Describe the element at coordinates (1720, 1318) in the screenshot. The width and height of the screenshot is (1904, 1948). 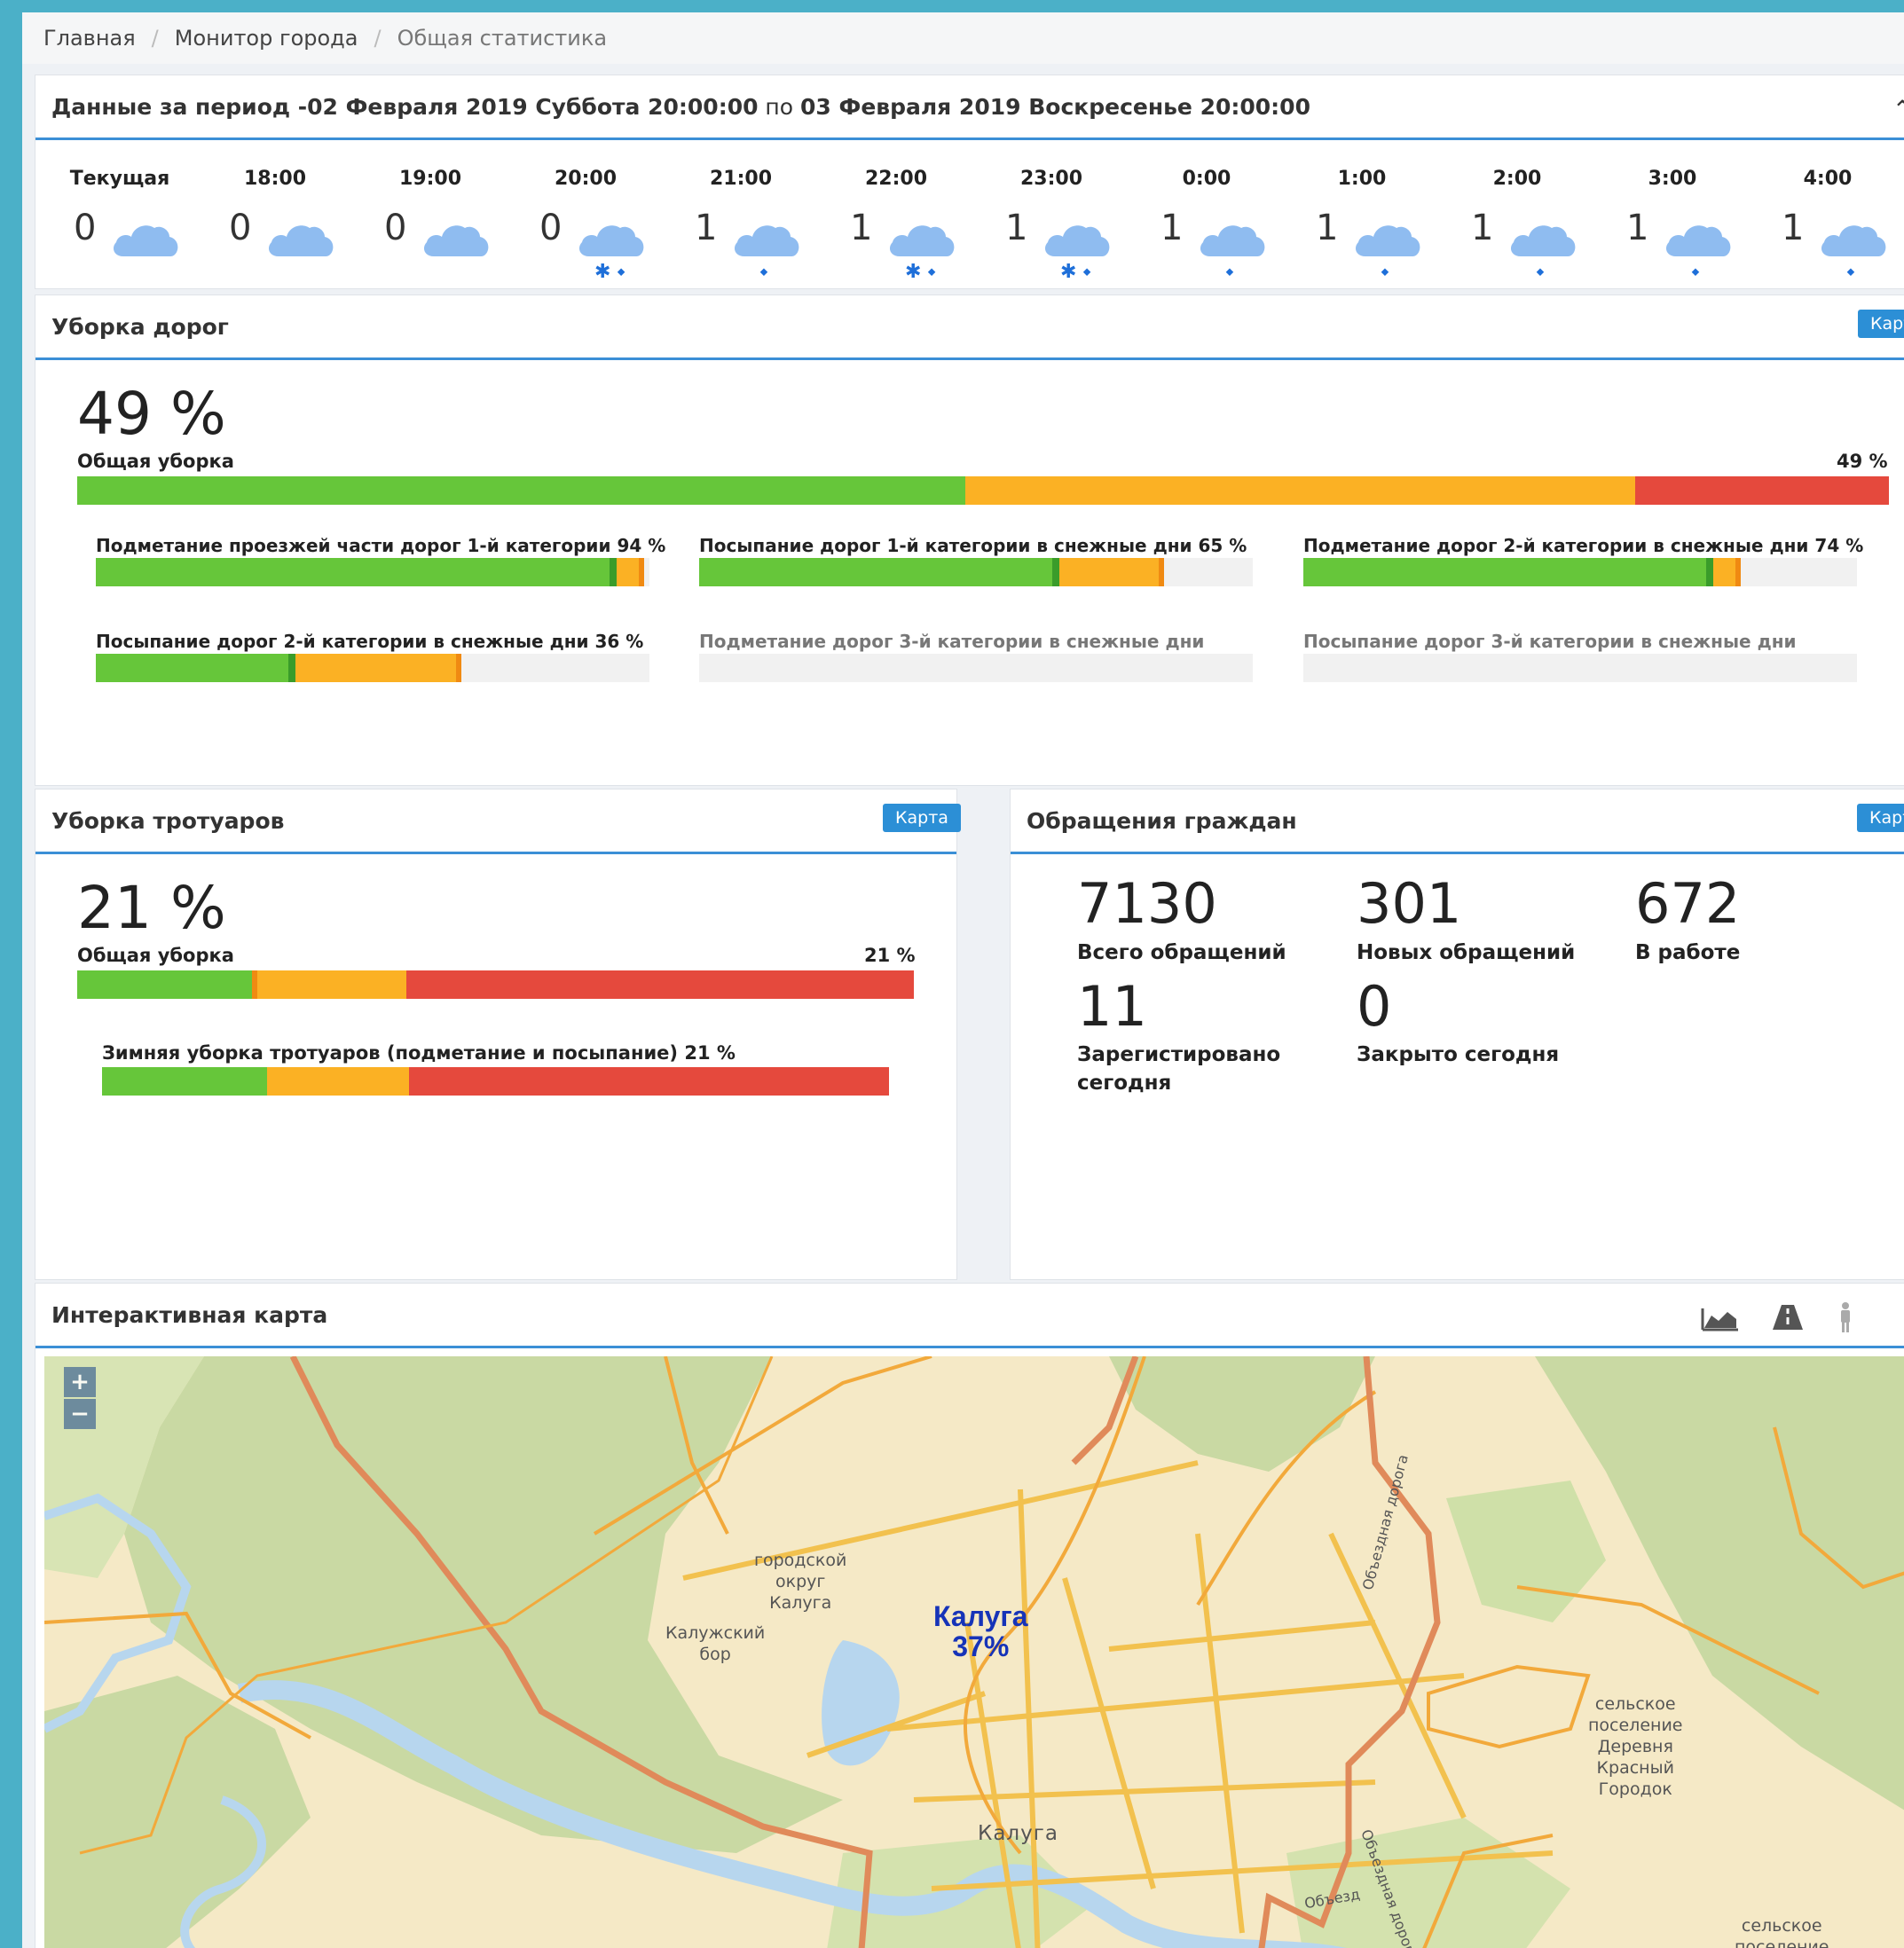
I see `area-chart-icon` at that location.